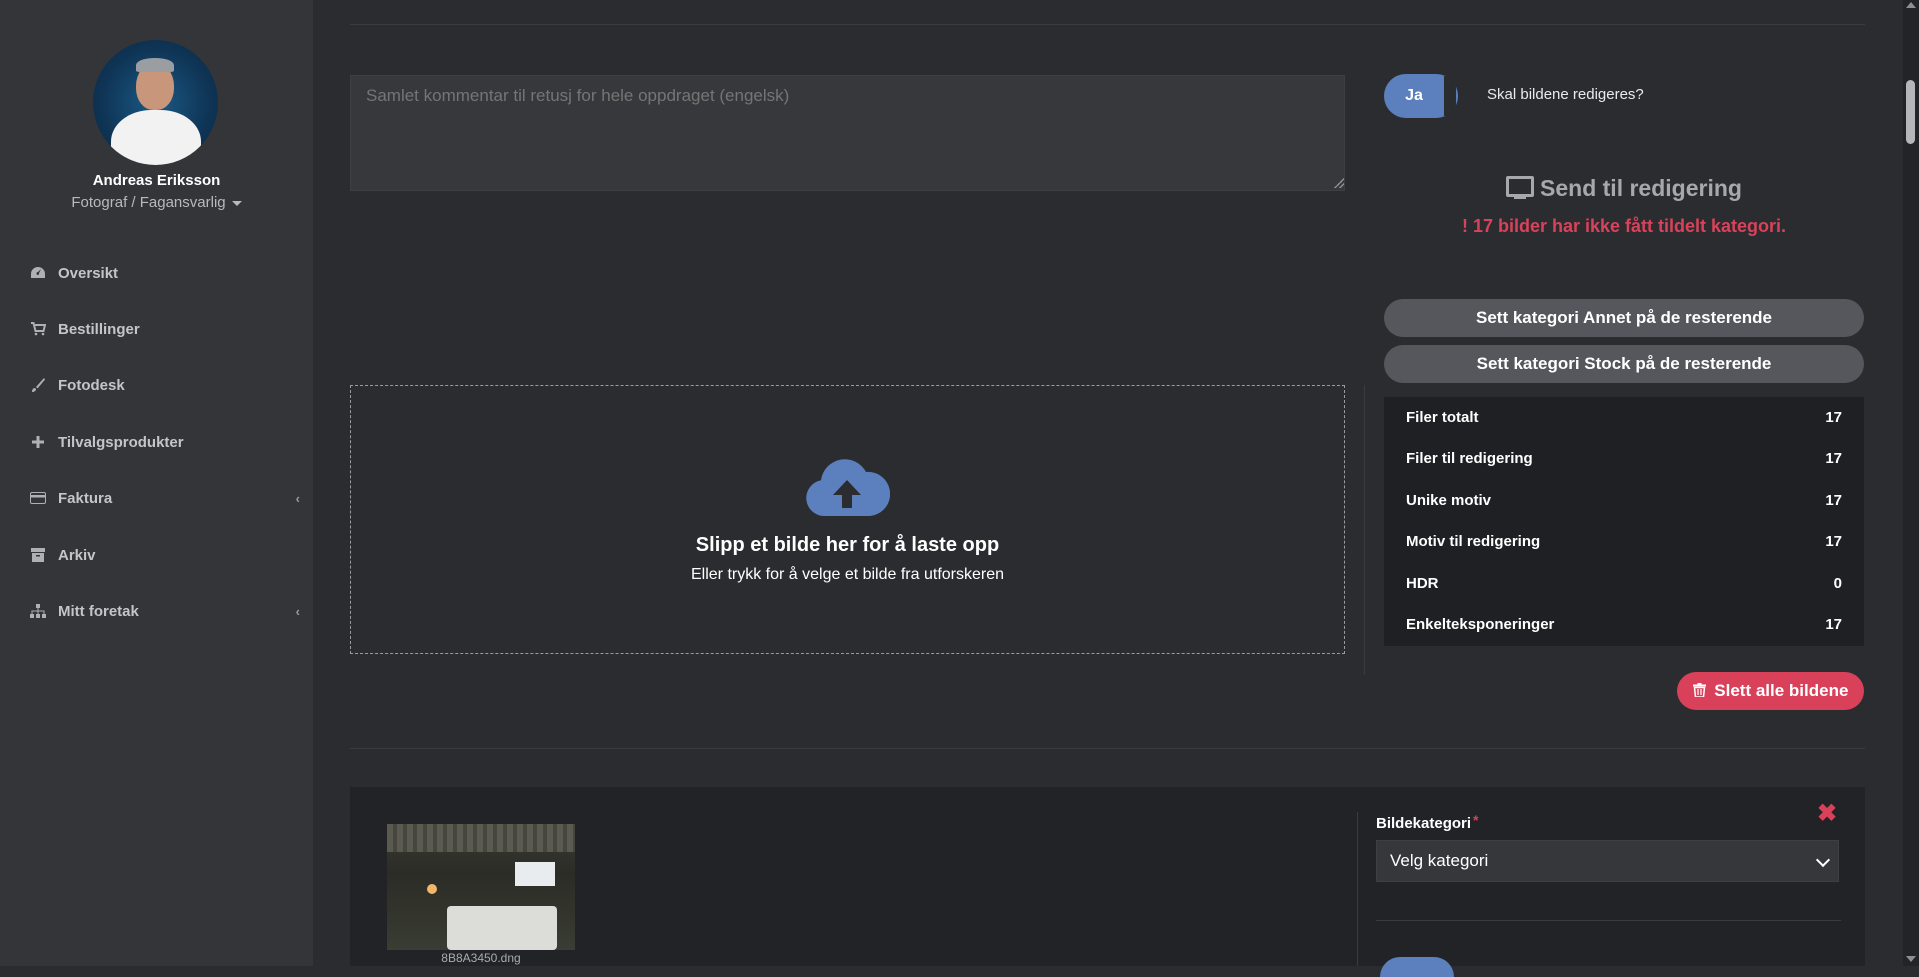  I want to click on image-edit-toggle, so click(1417, 967).